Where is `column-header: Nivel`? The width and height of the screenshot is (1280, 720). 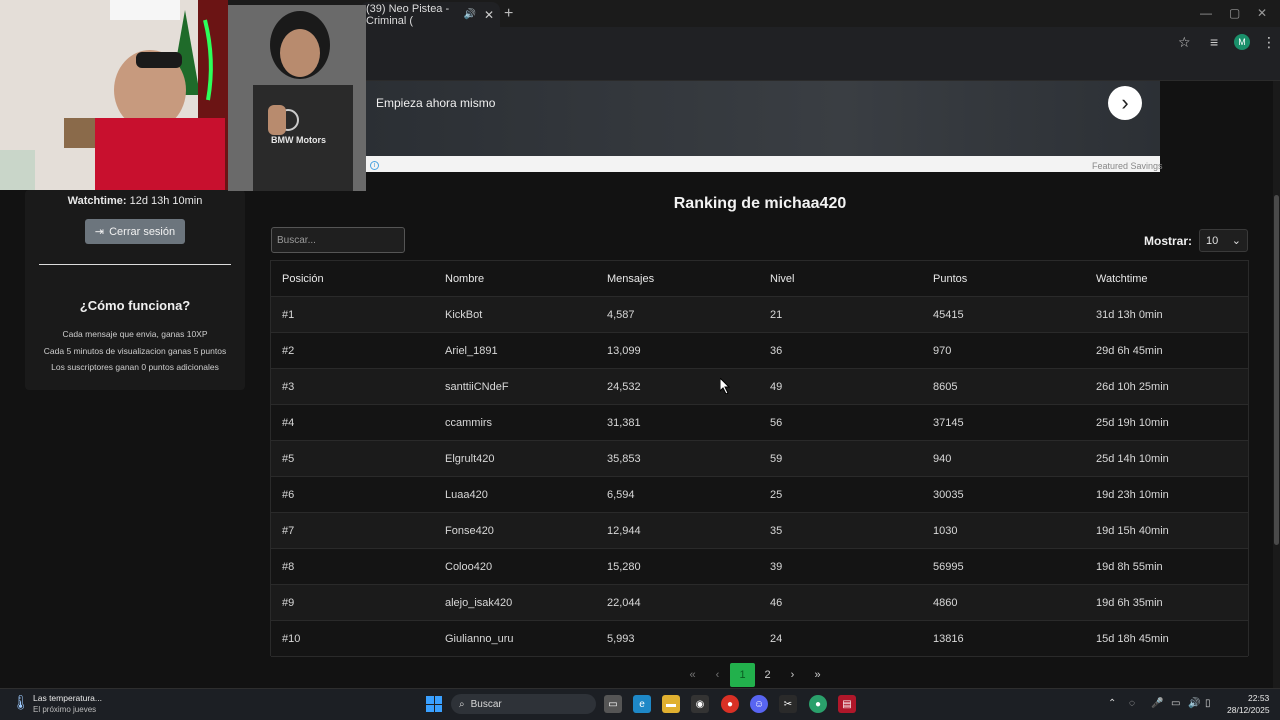
column-header: Nivel is located at coordinates (782, 279).